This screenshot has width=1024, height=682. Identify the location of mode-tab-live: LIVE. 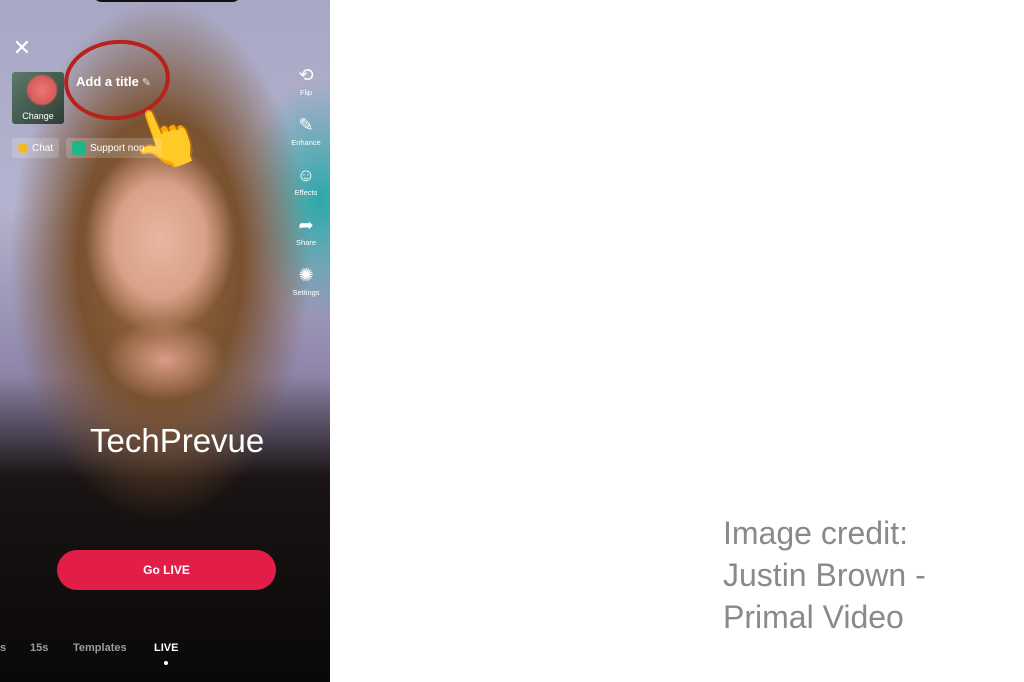
(166, 648).